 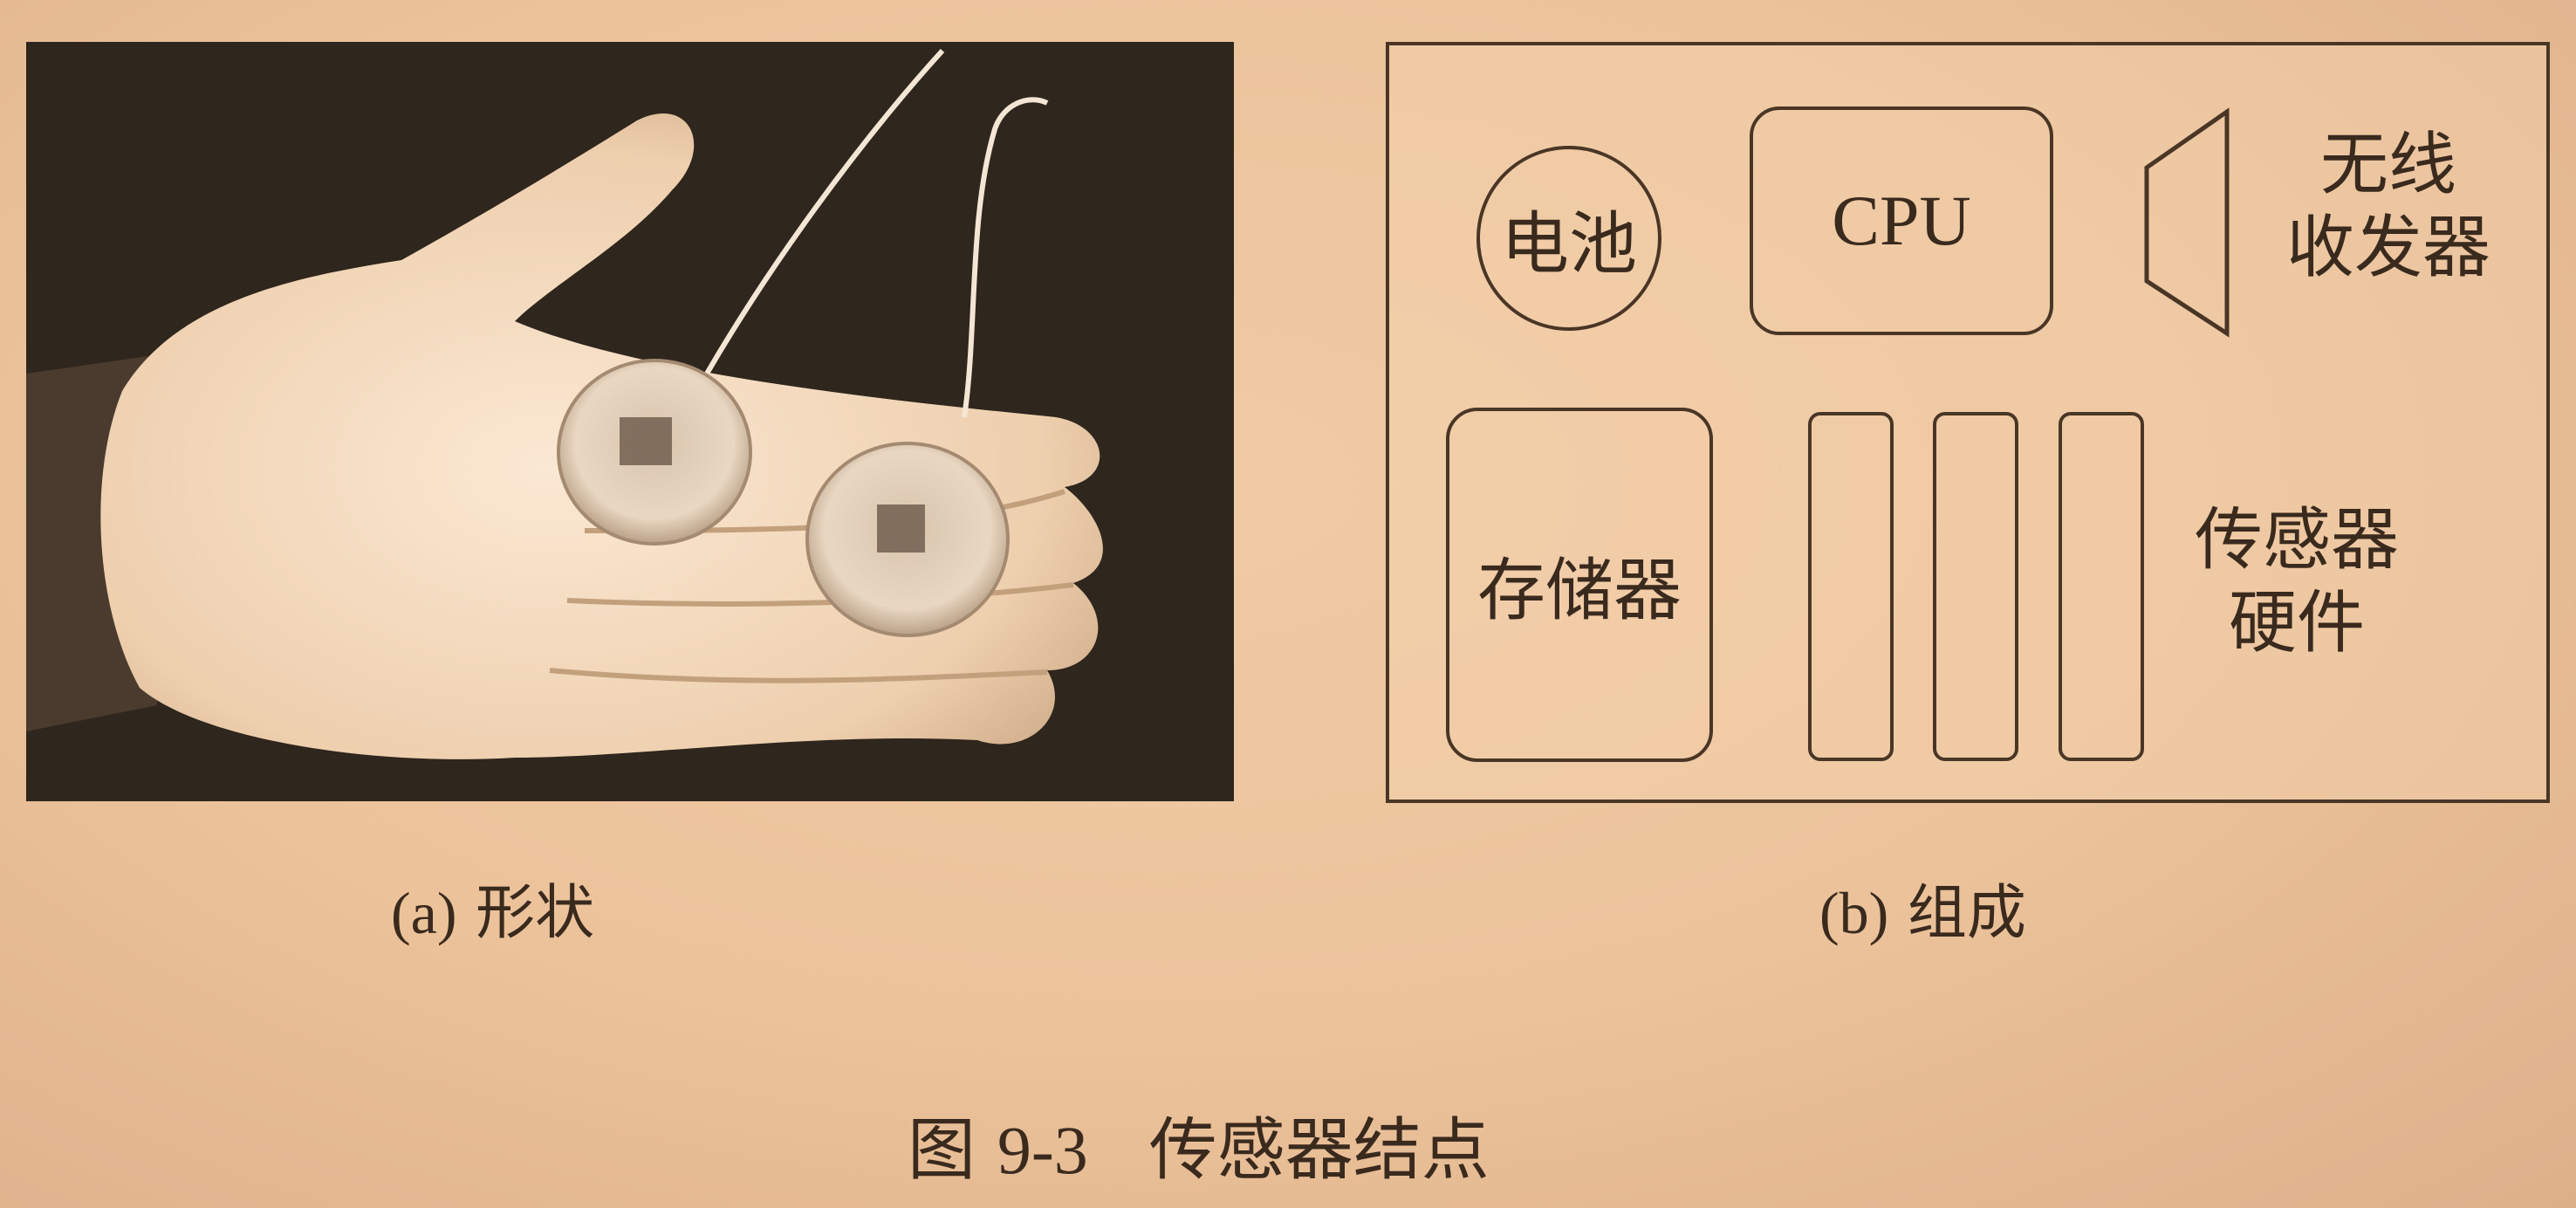 I want to click on caption-a-label: (a), so click(x=424, y=913).